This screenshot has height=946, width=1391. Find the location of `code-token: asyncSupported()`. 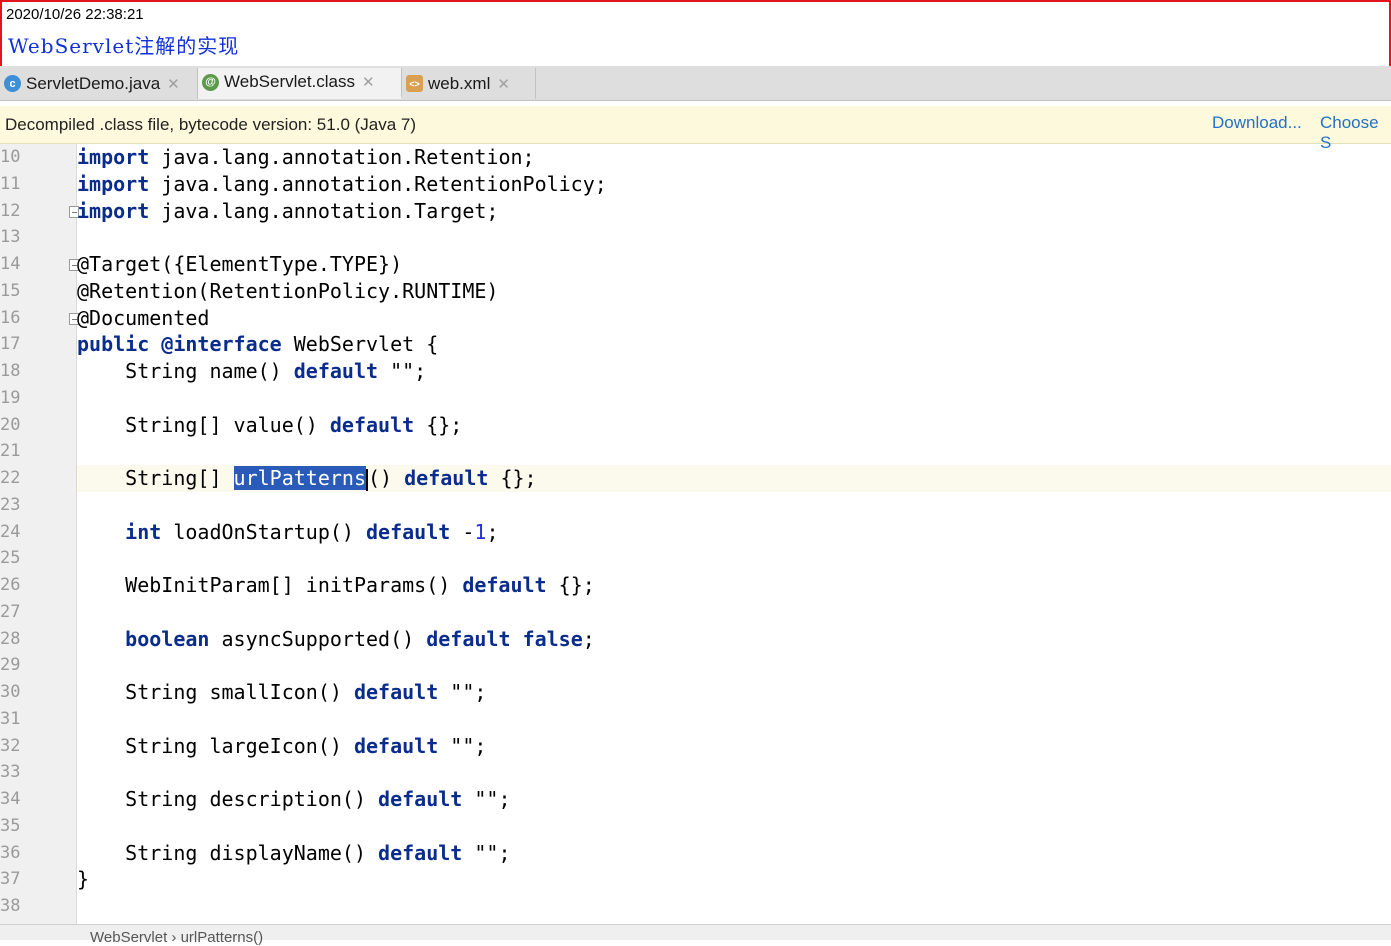

code-token: asyncSupported() is located at coordinates (318, 638).